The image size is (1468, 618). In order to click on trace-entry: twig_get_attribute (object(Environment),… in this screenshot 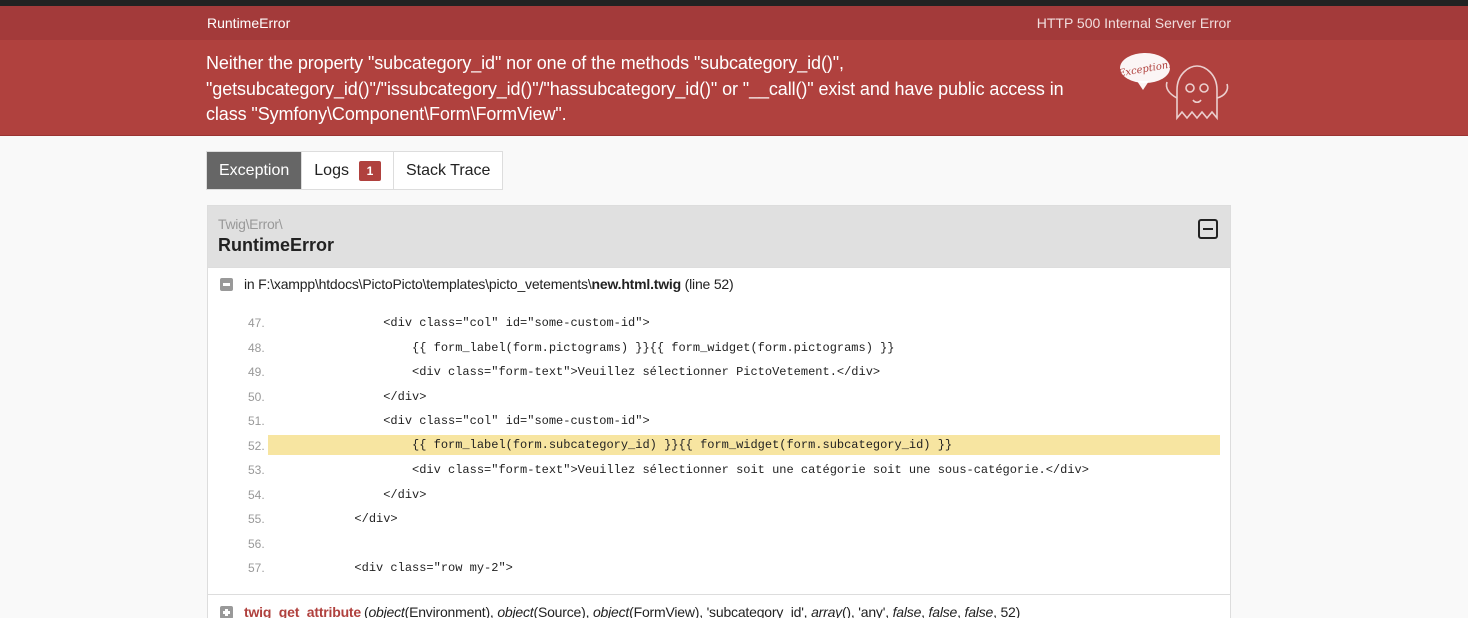, I will do `click(620, 611)`.